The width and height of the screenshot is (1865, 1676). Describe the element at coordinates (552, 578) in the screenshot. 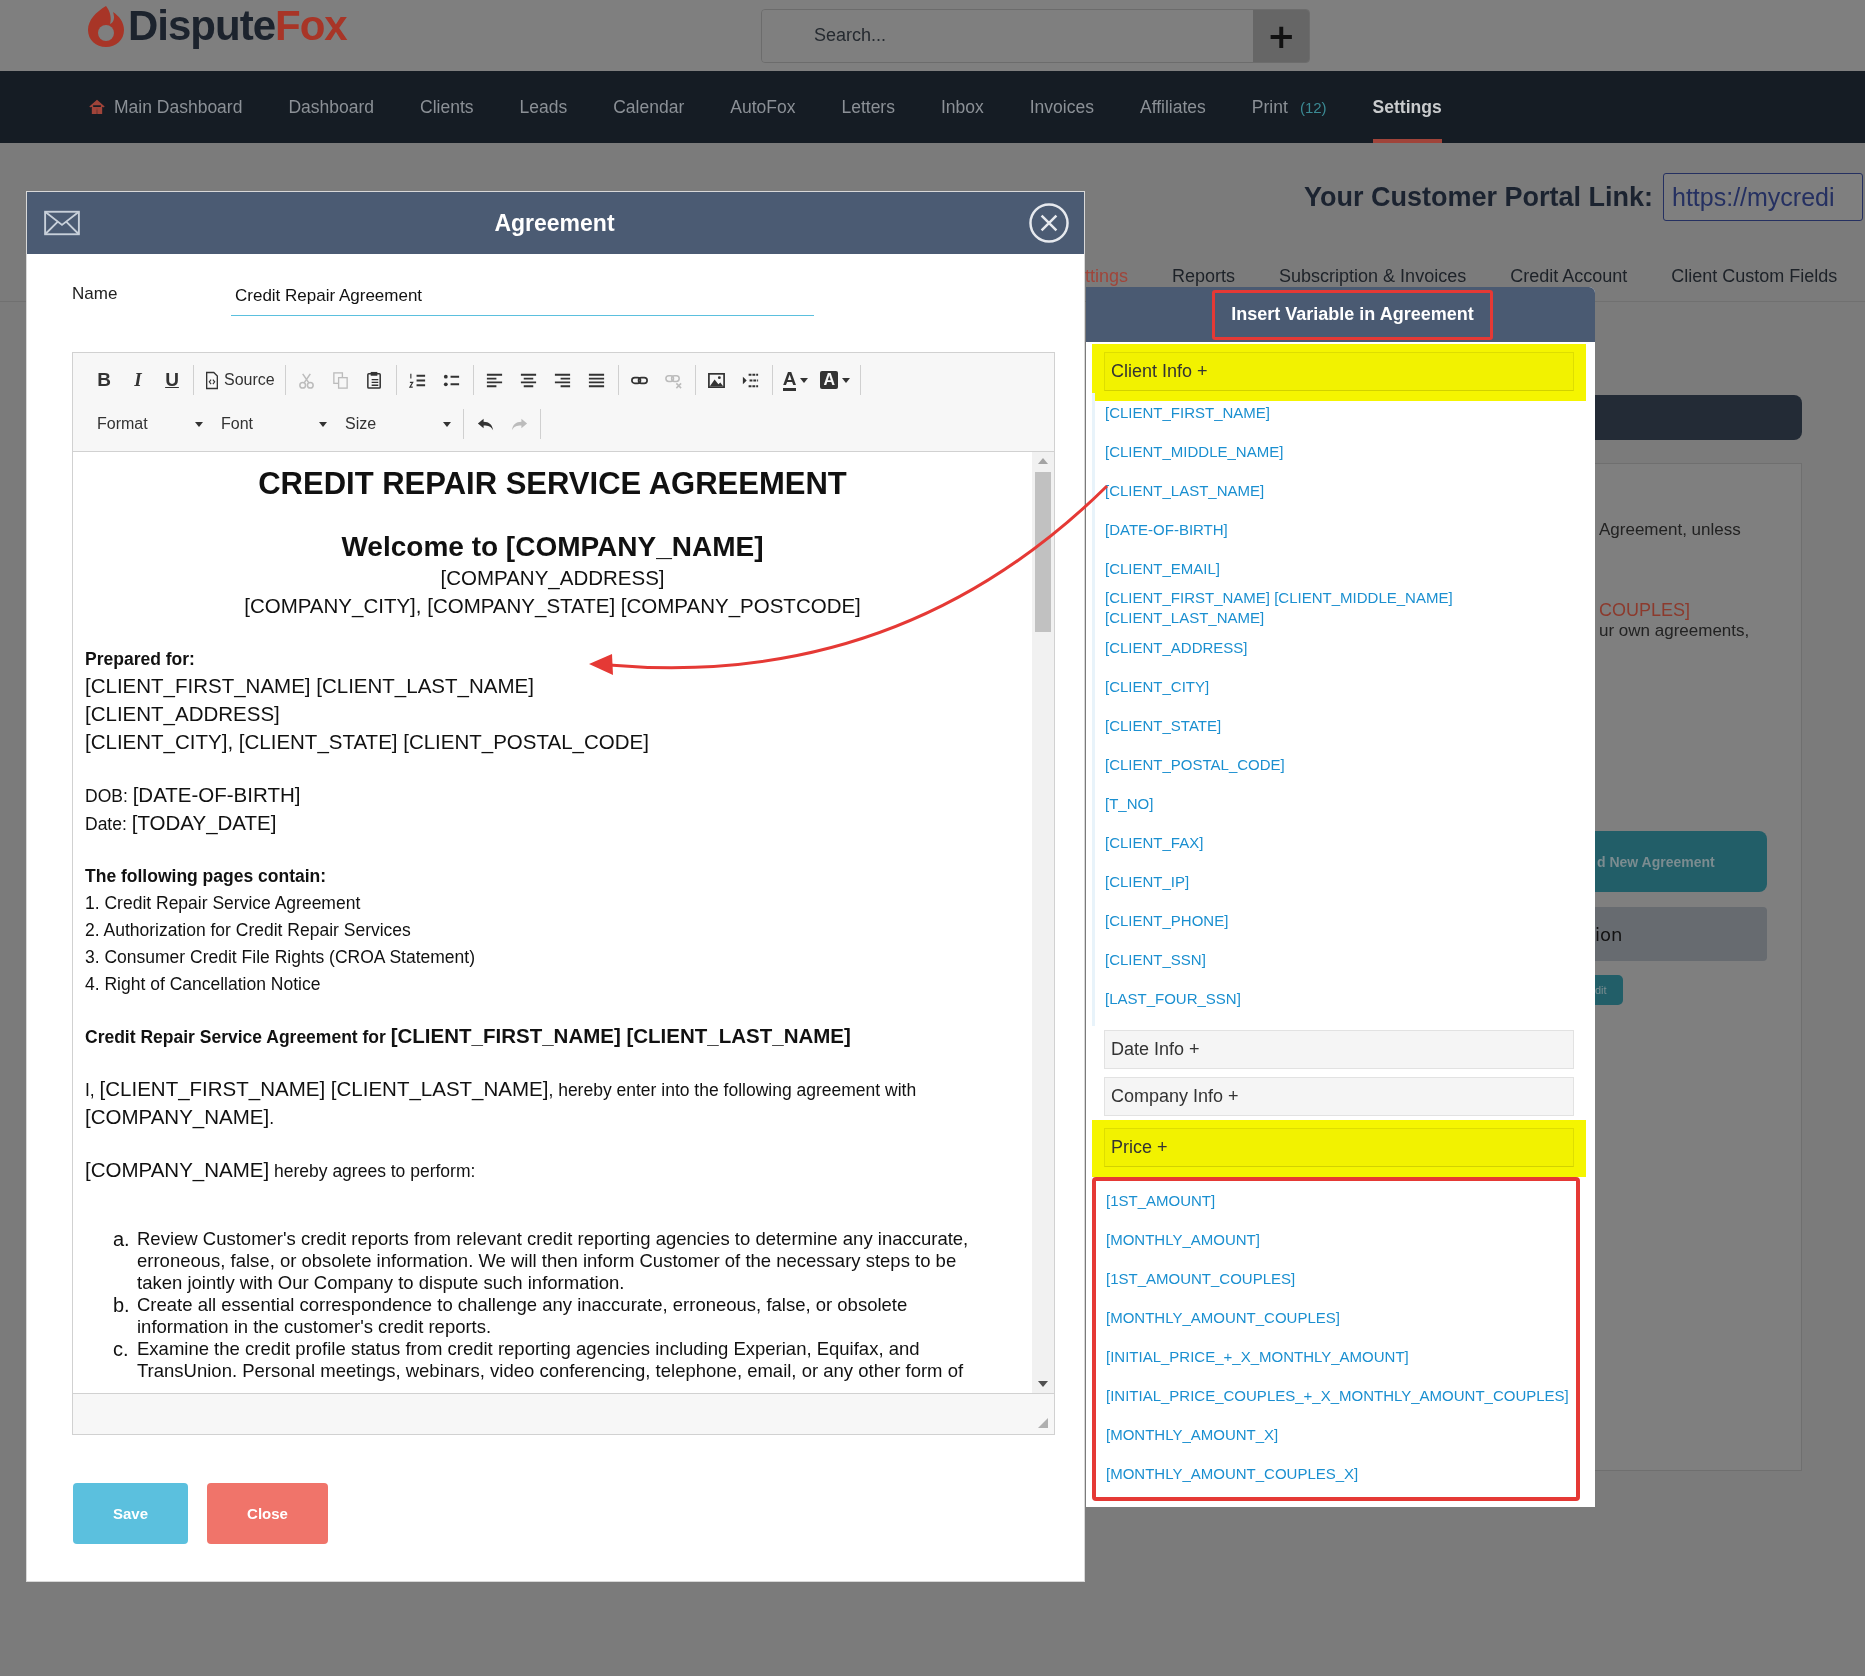

I see `document-text: [COMPANY_ADDRESS]` at that location.